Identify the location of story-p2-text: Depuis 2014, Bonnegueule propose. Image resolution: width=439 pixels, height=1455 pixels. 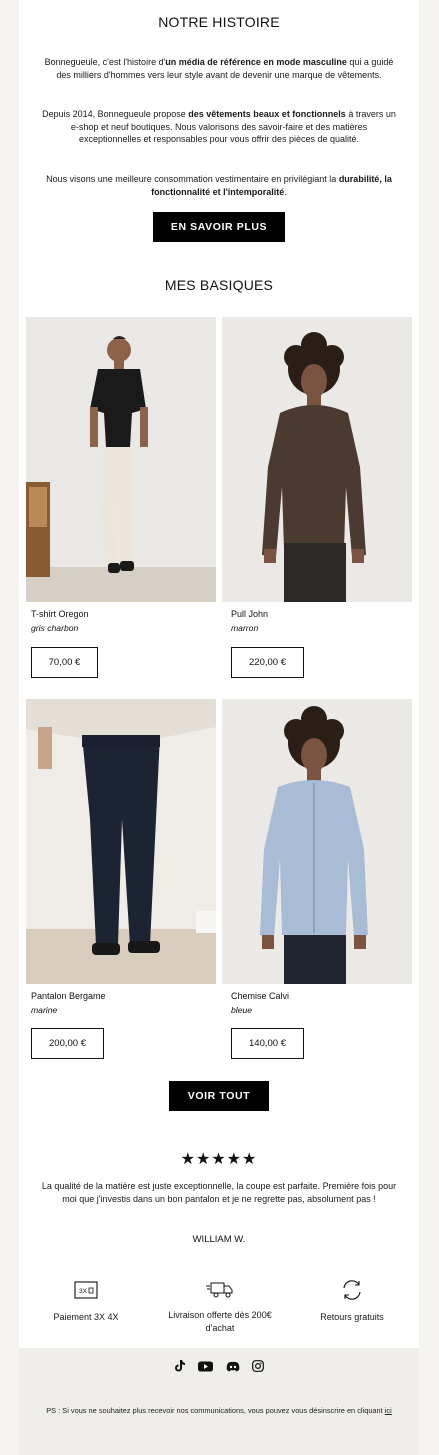
(115, 114).